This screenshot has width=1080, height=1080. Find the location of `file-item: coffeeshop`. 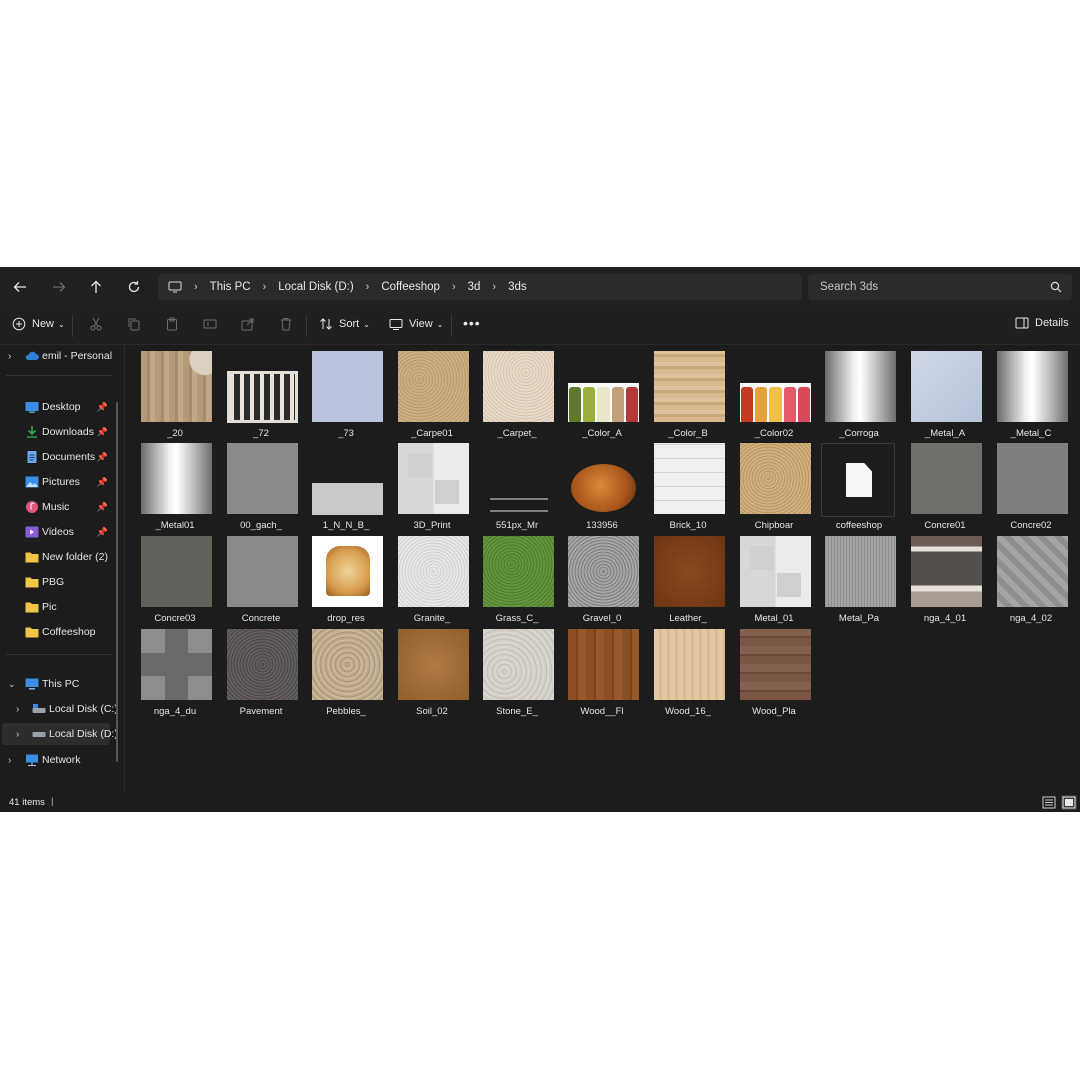

file-item: coffeeshop is located at coordinates (859, 488).